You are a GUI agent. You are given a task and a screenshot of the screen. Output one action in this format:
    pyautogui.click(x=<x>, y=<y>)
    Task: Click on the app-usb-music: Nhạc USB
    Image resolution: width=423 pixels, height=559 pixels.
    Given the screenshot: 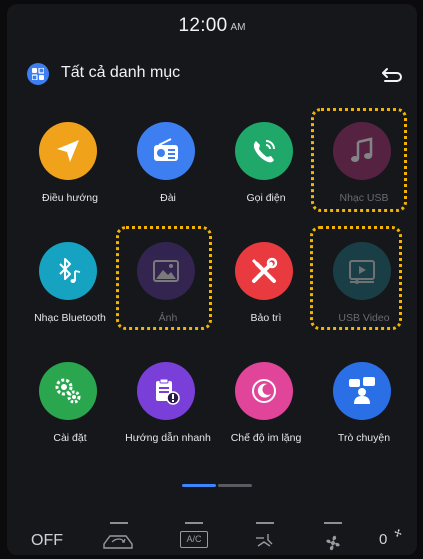 What is the action you would take?
    pyautogui.click(x=364, y=174)
    